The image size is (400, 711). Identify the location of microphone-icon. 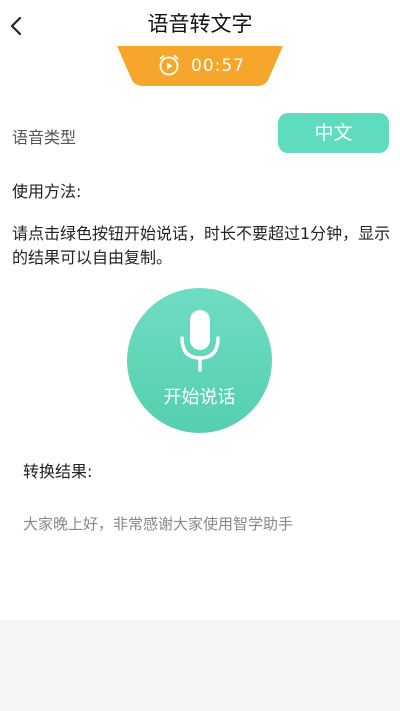
(200, 341).